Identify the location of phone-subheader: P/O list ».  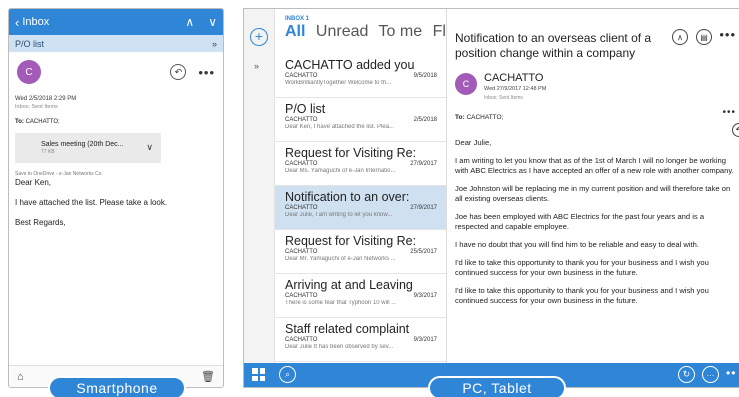
(116, 43).